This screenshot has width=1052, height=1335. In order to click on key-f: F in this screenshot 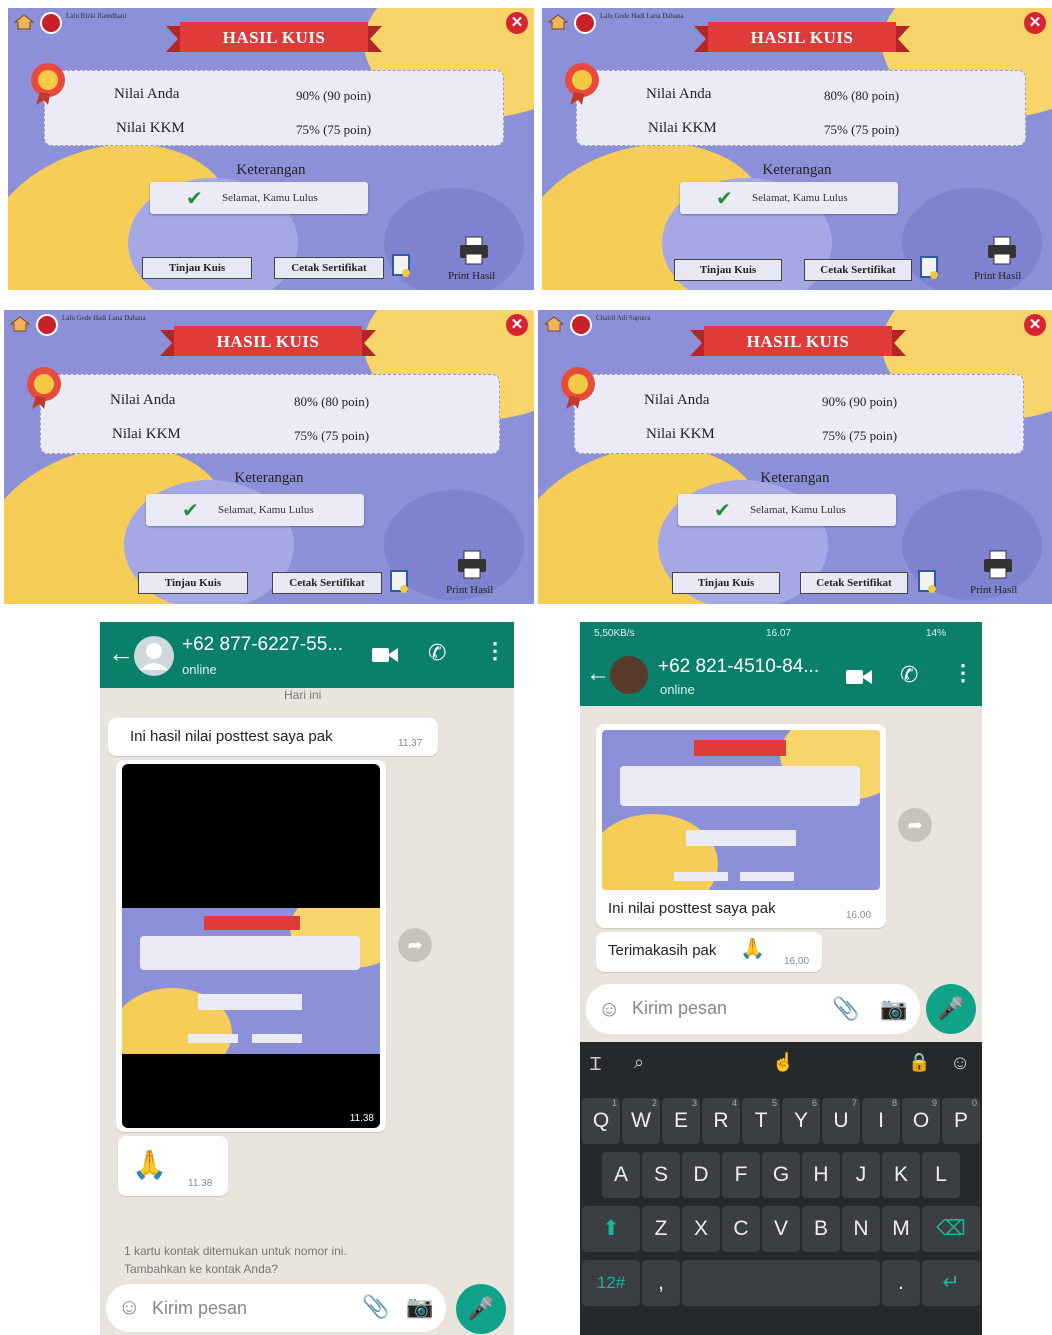, I will do `click(741, 1175)`.